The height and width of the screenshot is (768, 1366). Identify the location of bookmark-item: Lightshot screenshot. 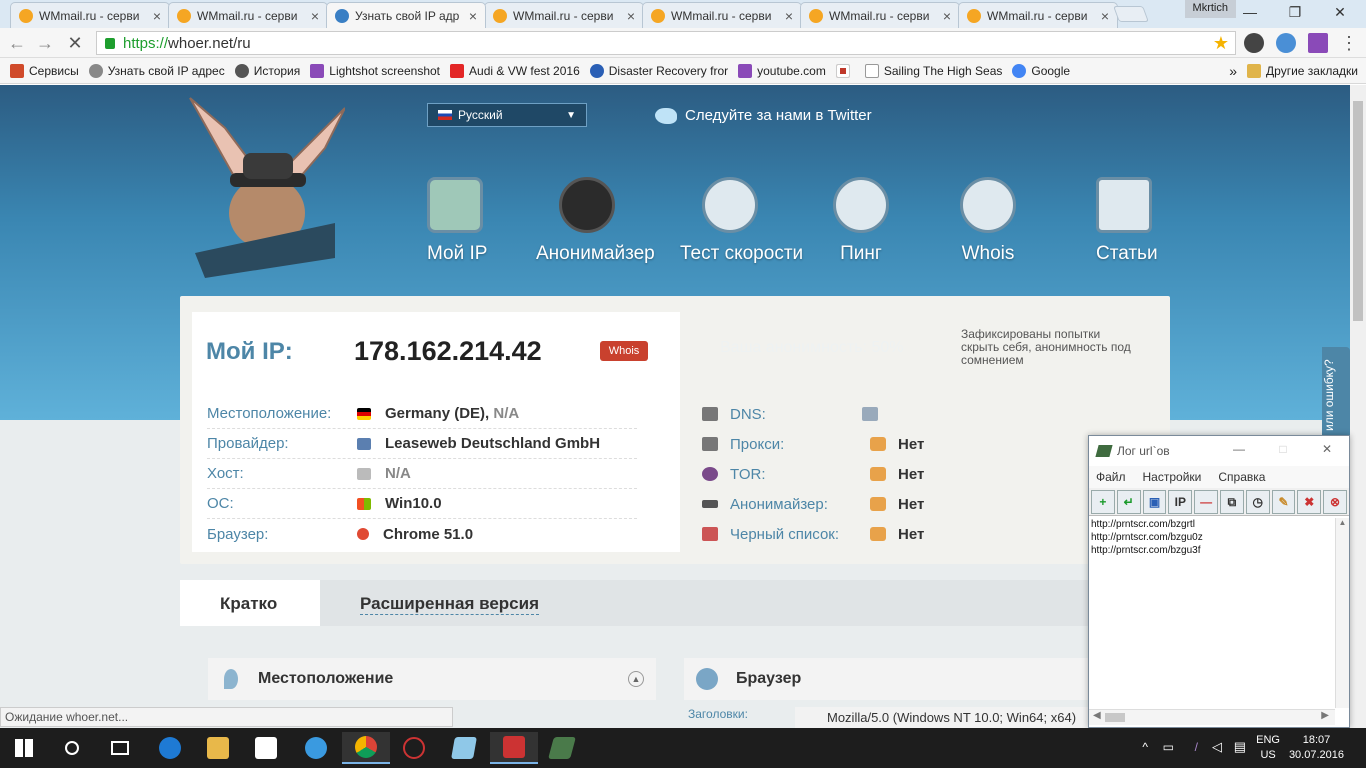
(375, 70).